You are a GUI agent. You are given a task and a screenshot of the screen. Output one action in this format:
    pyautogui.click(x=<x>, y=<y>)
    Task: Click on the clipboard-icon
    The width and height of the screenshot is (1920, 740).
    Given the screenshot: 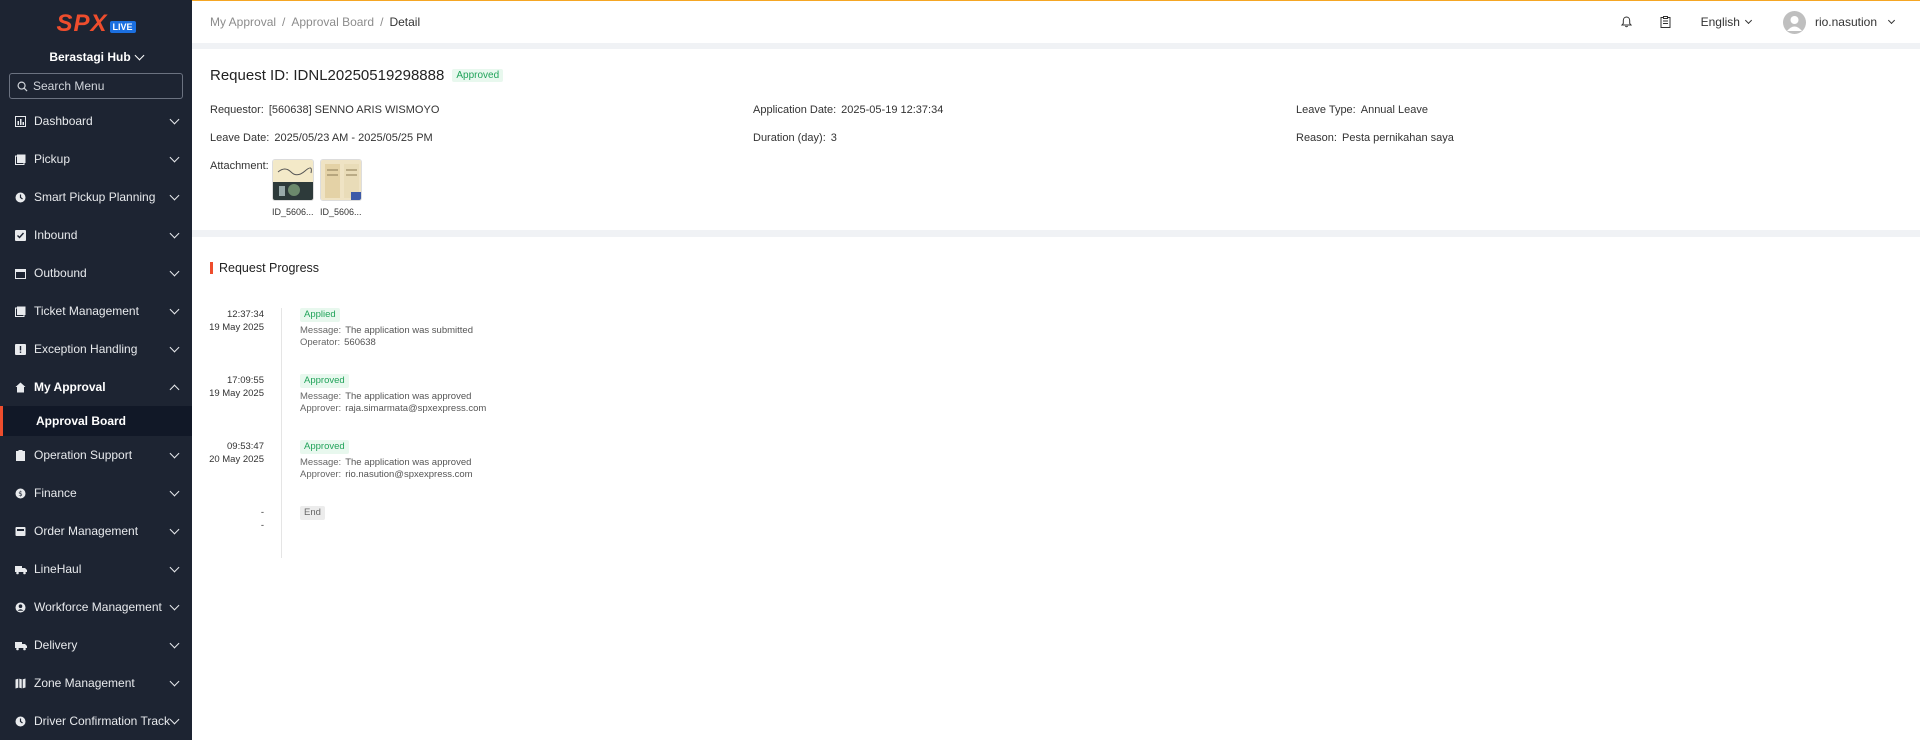 What is the action you would take?
    pyautogui.click(x=20, y=455)
    